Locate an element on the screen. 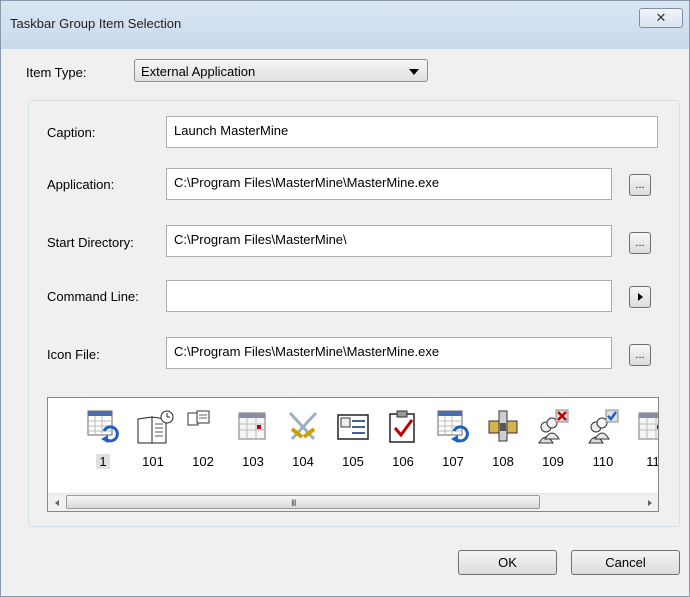  close-button: ✕ is located at coordinates (661, 18).